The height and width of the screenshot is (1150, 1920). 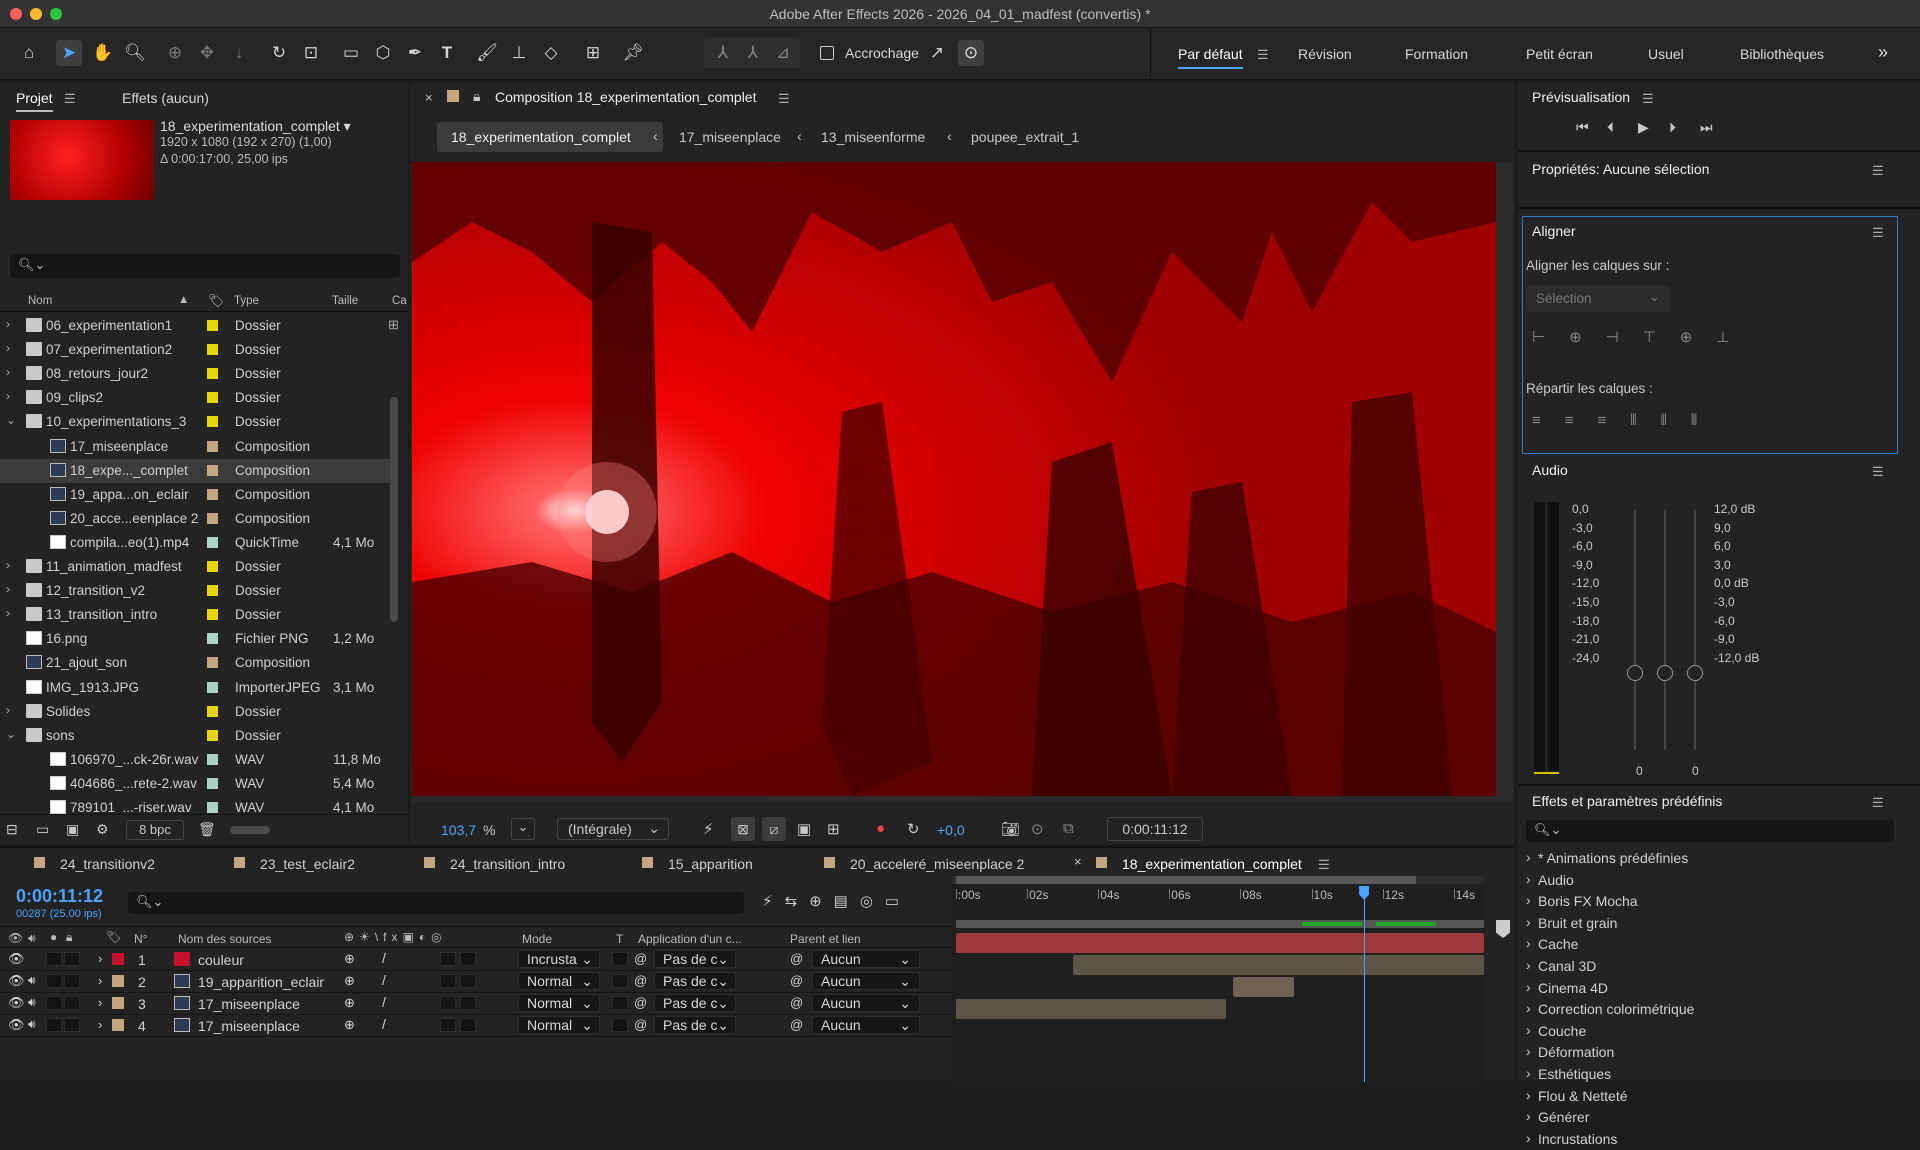 I want to click on timeline-tab: 24_transition_intro, so click(x=507, y=864).